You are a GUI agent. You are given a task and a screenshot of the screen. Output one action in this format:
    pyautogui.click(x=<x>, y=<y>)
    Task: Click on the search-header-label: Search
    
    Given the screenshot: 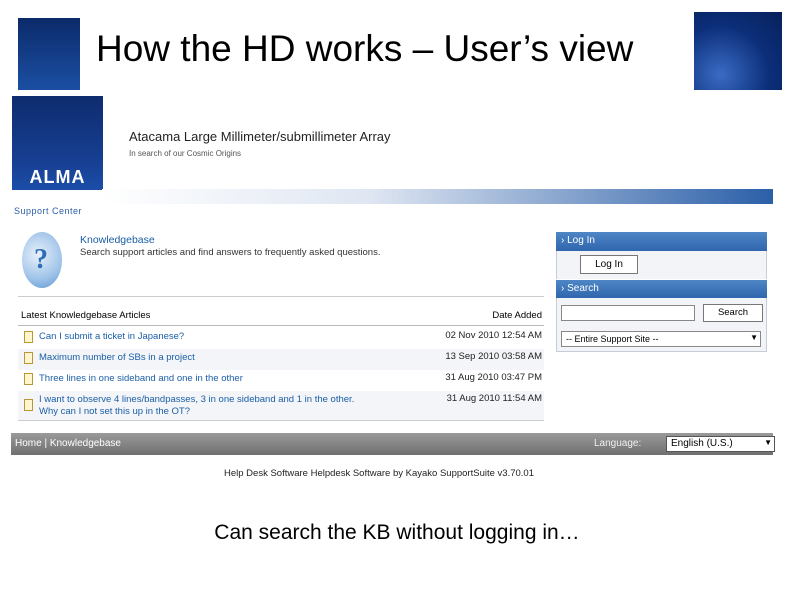 What is the action you would take?
    pyautogui.click(x=583, y=288)
    